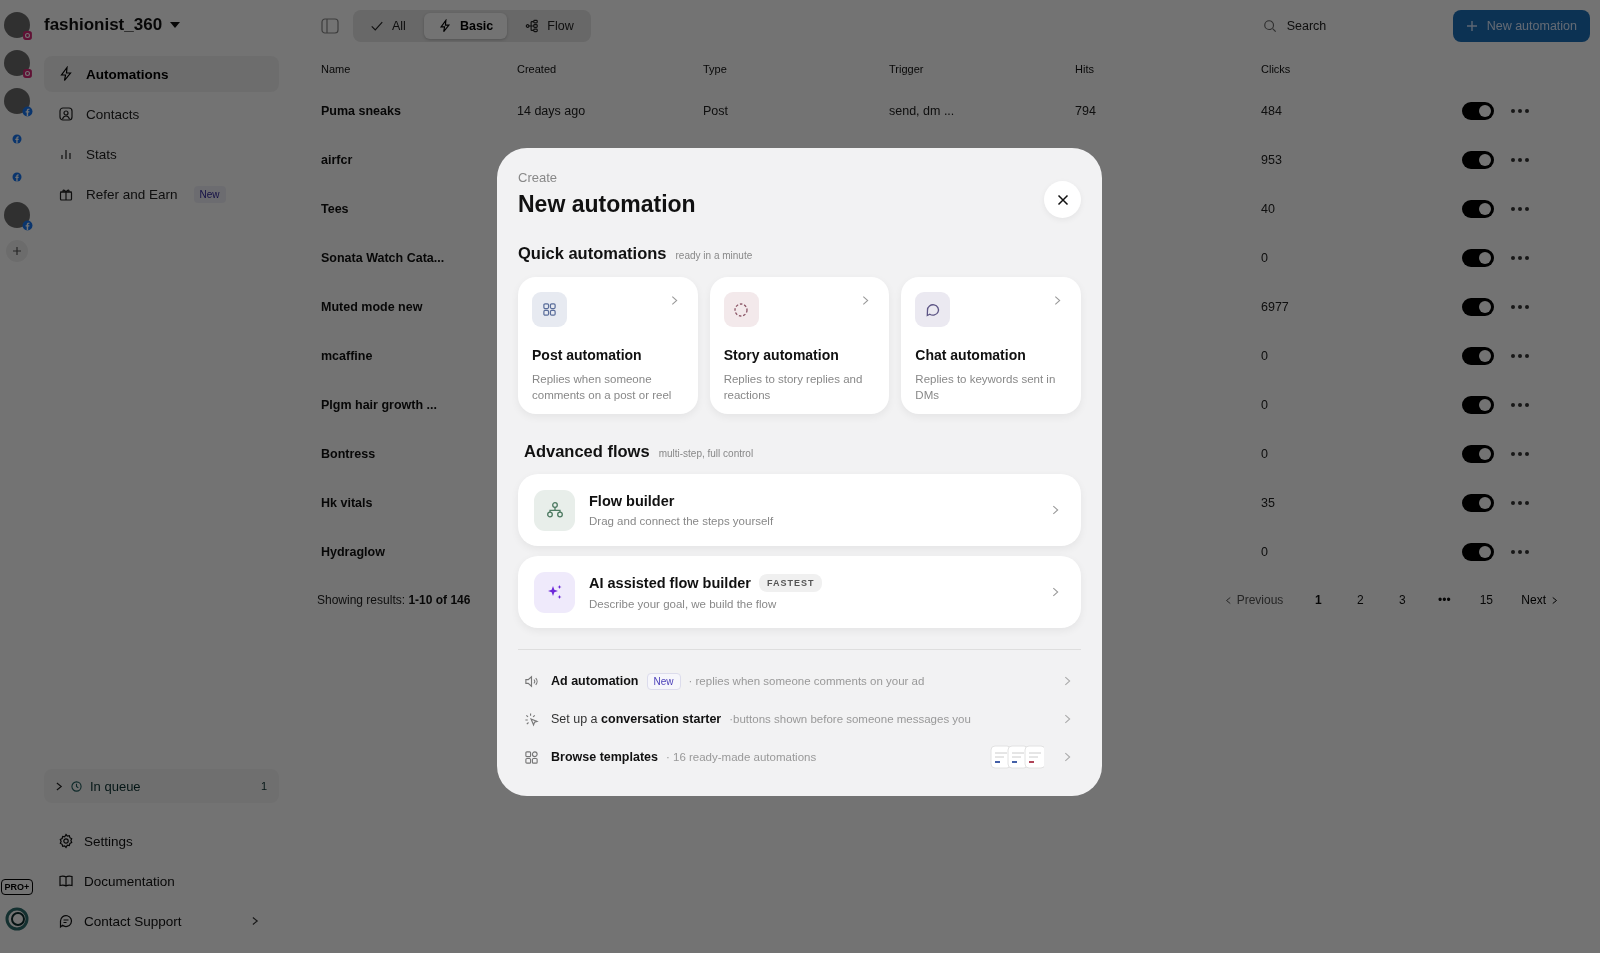 This screenshot has height=953, width=1600. I want to click on page-button: 1, so click(1318, 600).